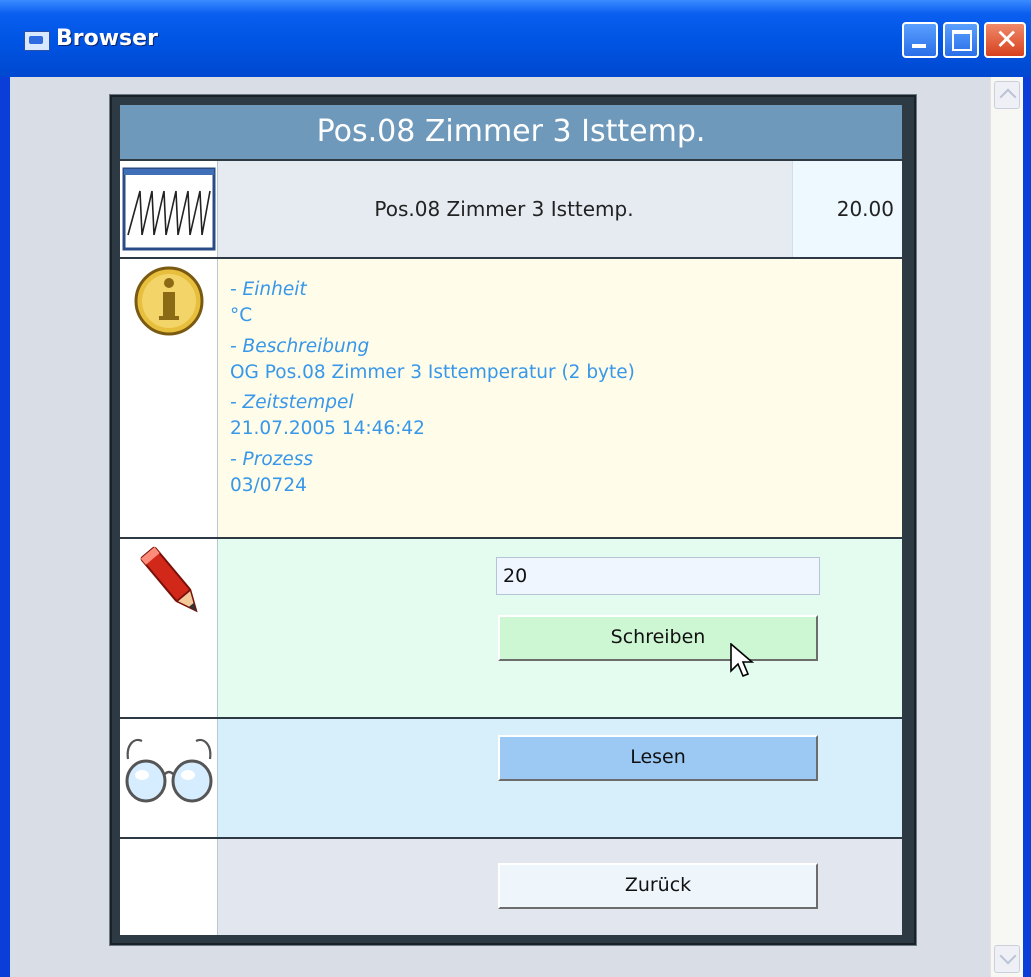 Image resolution: width=1031 pixels, height=977 pixels. I want to click on close-icon: ✕, so click(1007, 39).